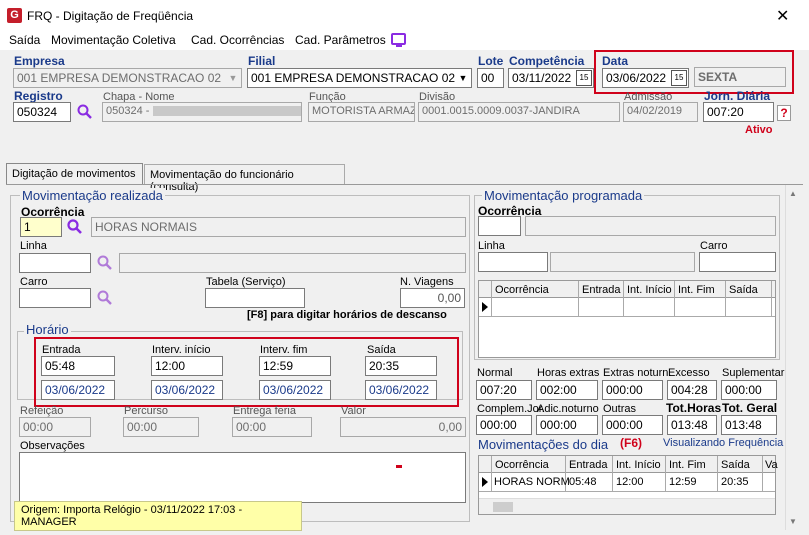 The height and width of the screenshot is (535, 809). I want to click on cell-ocorrencia: HORAS NORM, so click(532, 482).